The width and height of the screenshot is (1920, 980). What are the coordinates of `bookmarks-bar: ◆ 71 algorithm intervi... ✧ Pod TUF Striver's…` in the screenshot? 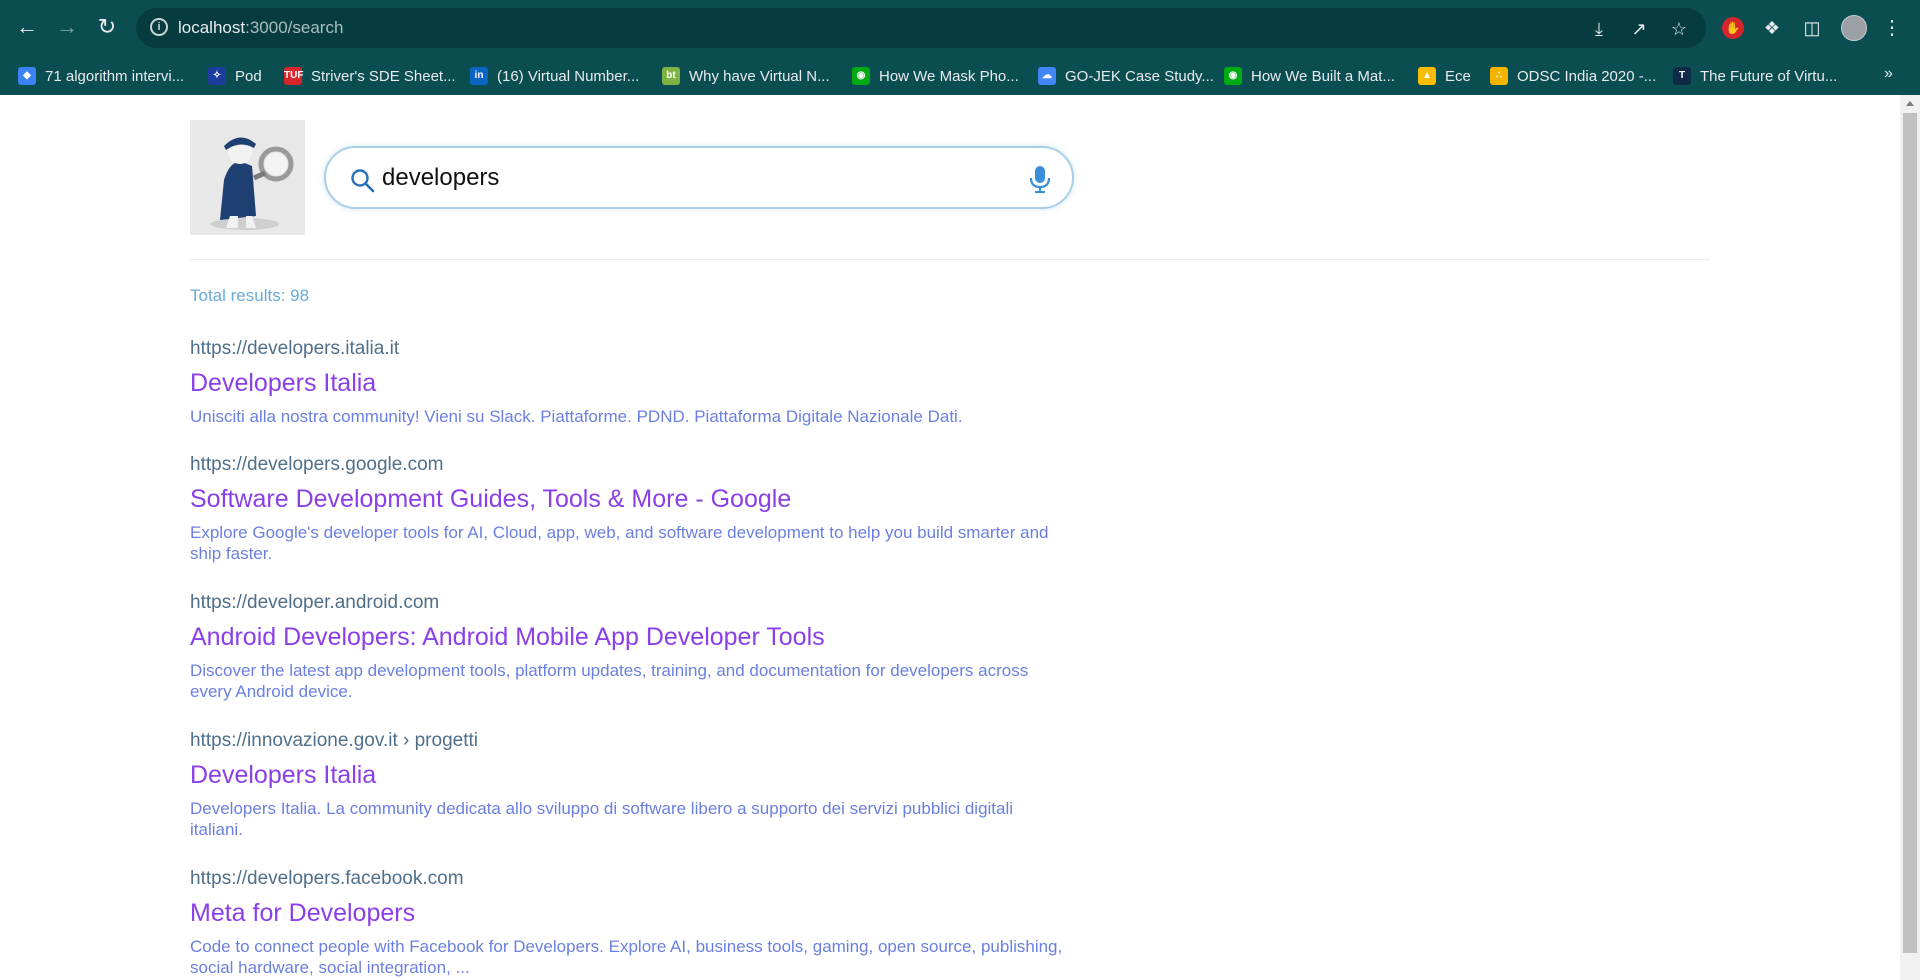 It's located at (960, 76).